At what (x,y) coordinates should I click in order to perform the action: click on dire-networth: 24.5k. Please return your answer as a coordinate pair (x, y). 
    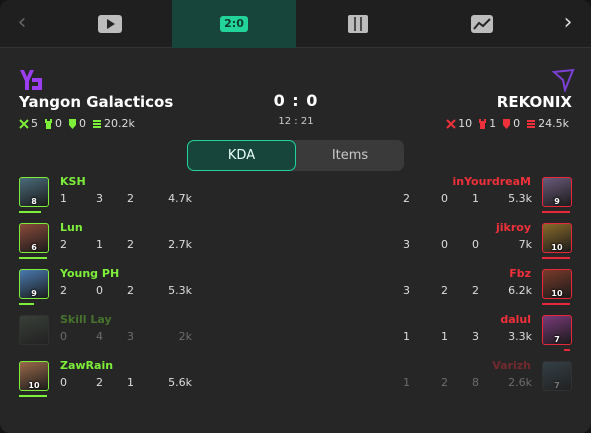
    Looking at the image, I should click on (553, 123).